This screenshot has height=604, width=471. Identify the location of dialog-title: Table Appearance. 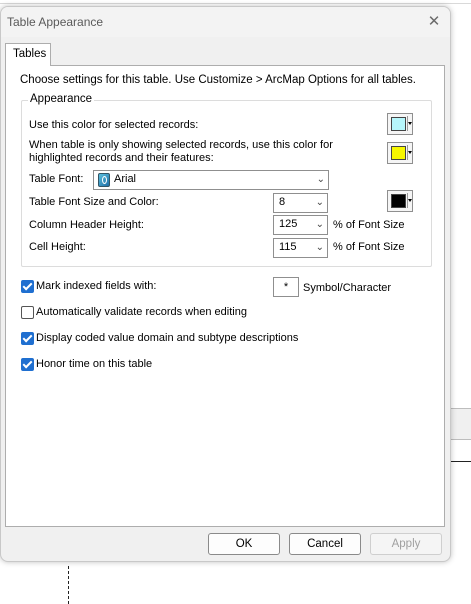
(55, 22).